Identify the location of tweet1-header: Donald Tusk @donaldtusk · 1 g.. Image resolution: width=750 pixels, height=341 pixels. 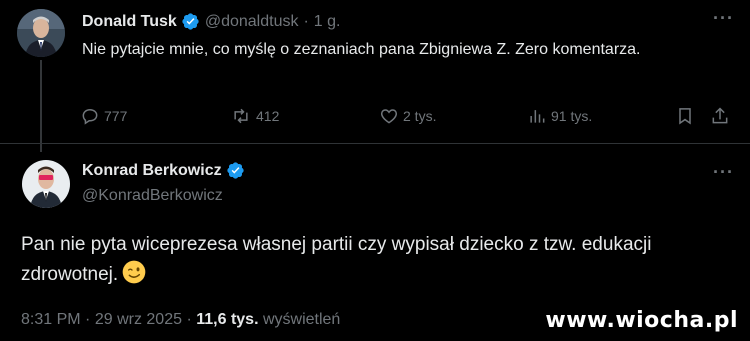
(211, 21).